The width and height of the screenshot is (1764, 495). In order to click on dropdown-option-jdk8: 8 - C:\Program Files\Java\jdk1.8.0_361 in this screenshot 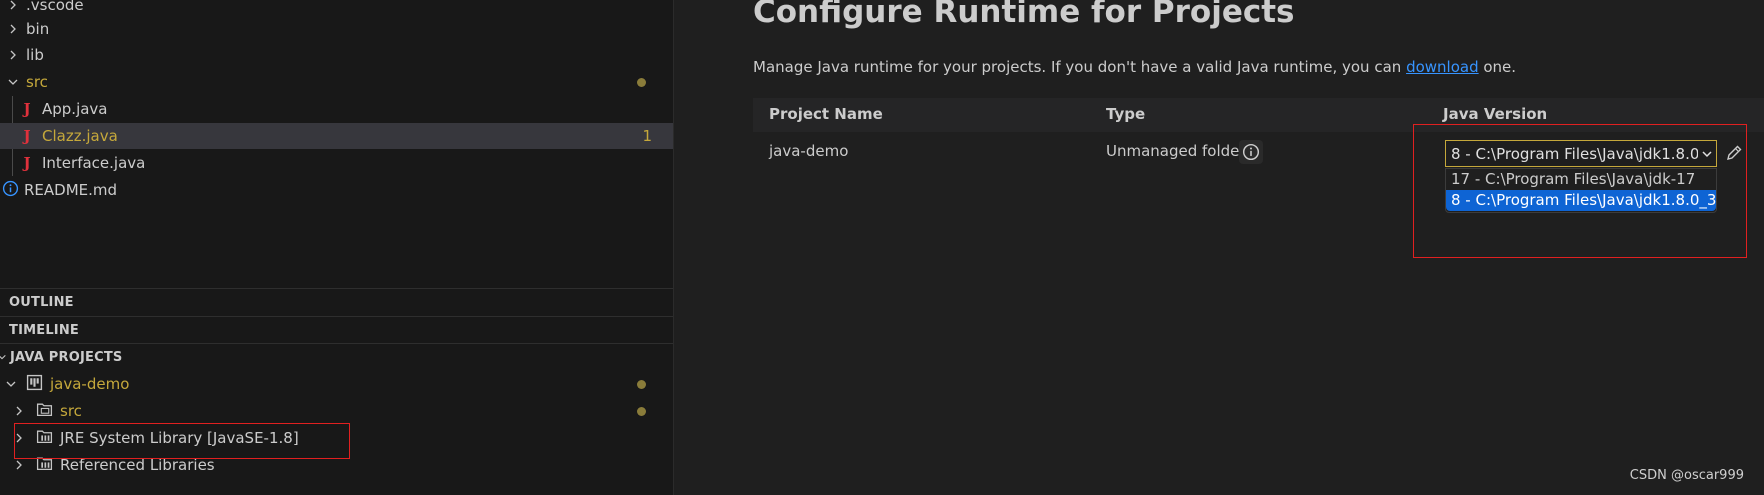, I will do `click(1581, 200)`.